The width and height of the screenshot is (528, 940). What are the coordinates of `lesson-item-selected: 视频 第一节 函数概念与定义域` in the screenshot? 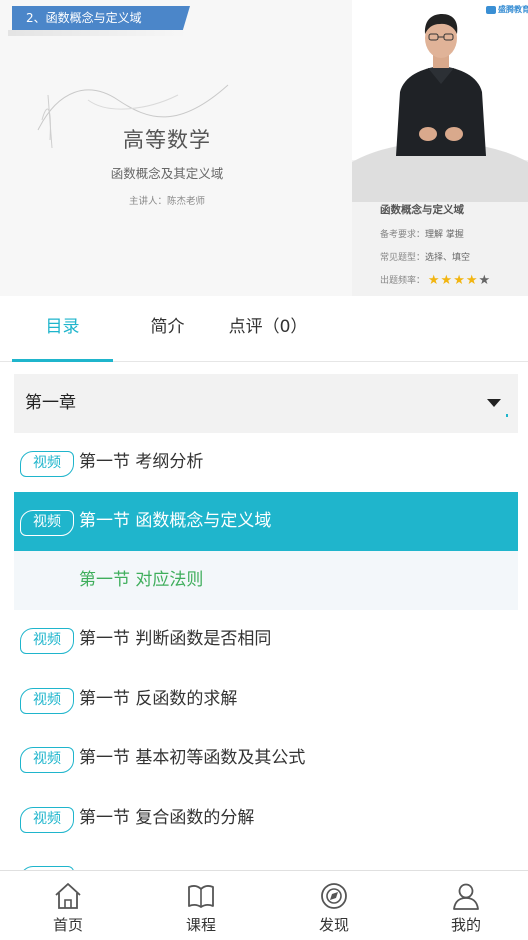 It's located at (266, 521).